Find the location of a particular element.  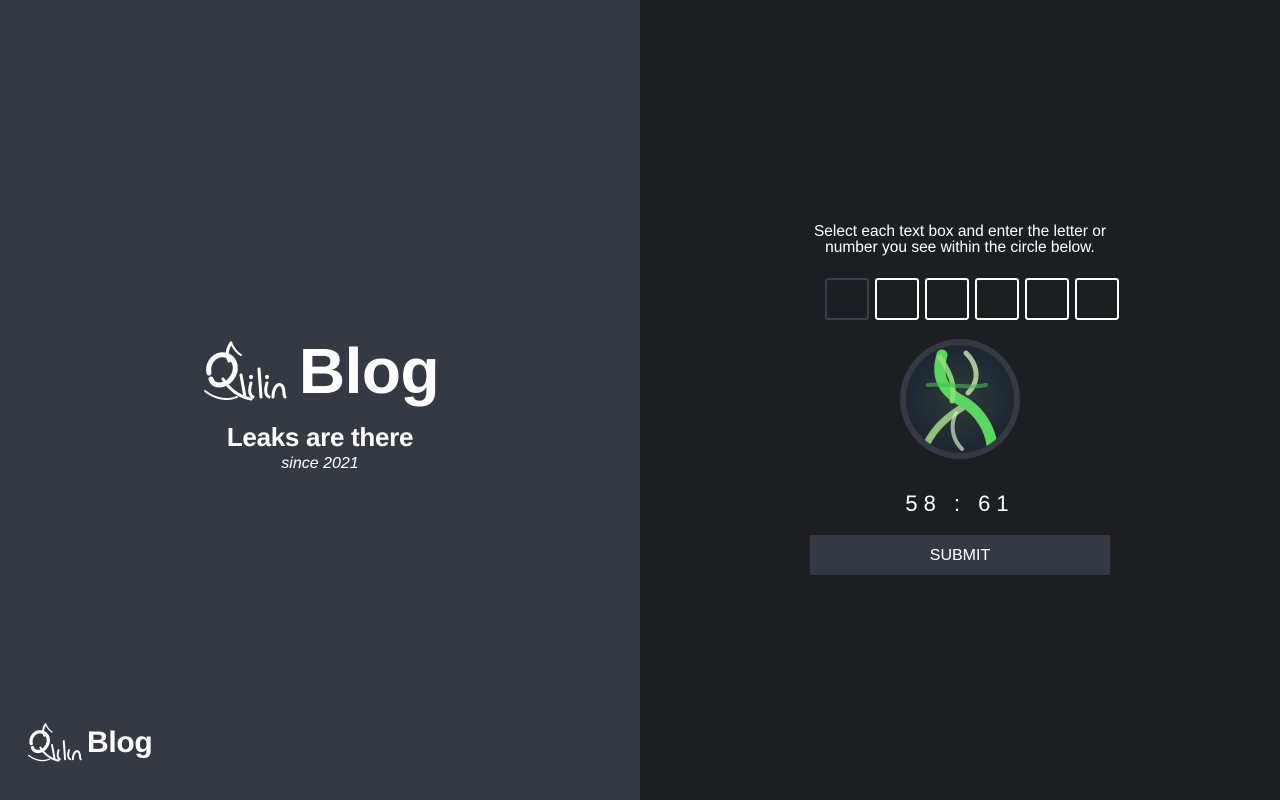

brand-header: Blog is located at coordinates (320, 371).